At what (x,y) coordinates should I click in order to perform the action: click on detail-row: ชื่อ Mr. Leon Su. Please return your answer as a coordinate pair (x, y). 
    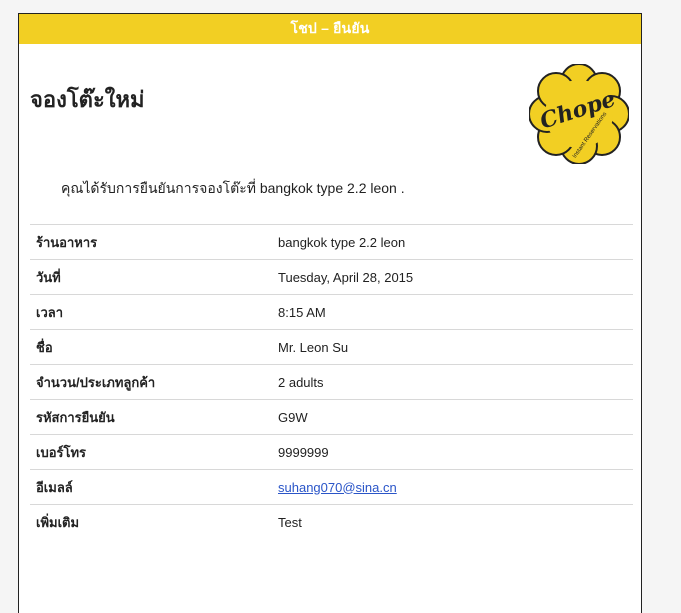
    Looking at the image, I should click on (331, 347).